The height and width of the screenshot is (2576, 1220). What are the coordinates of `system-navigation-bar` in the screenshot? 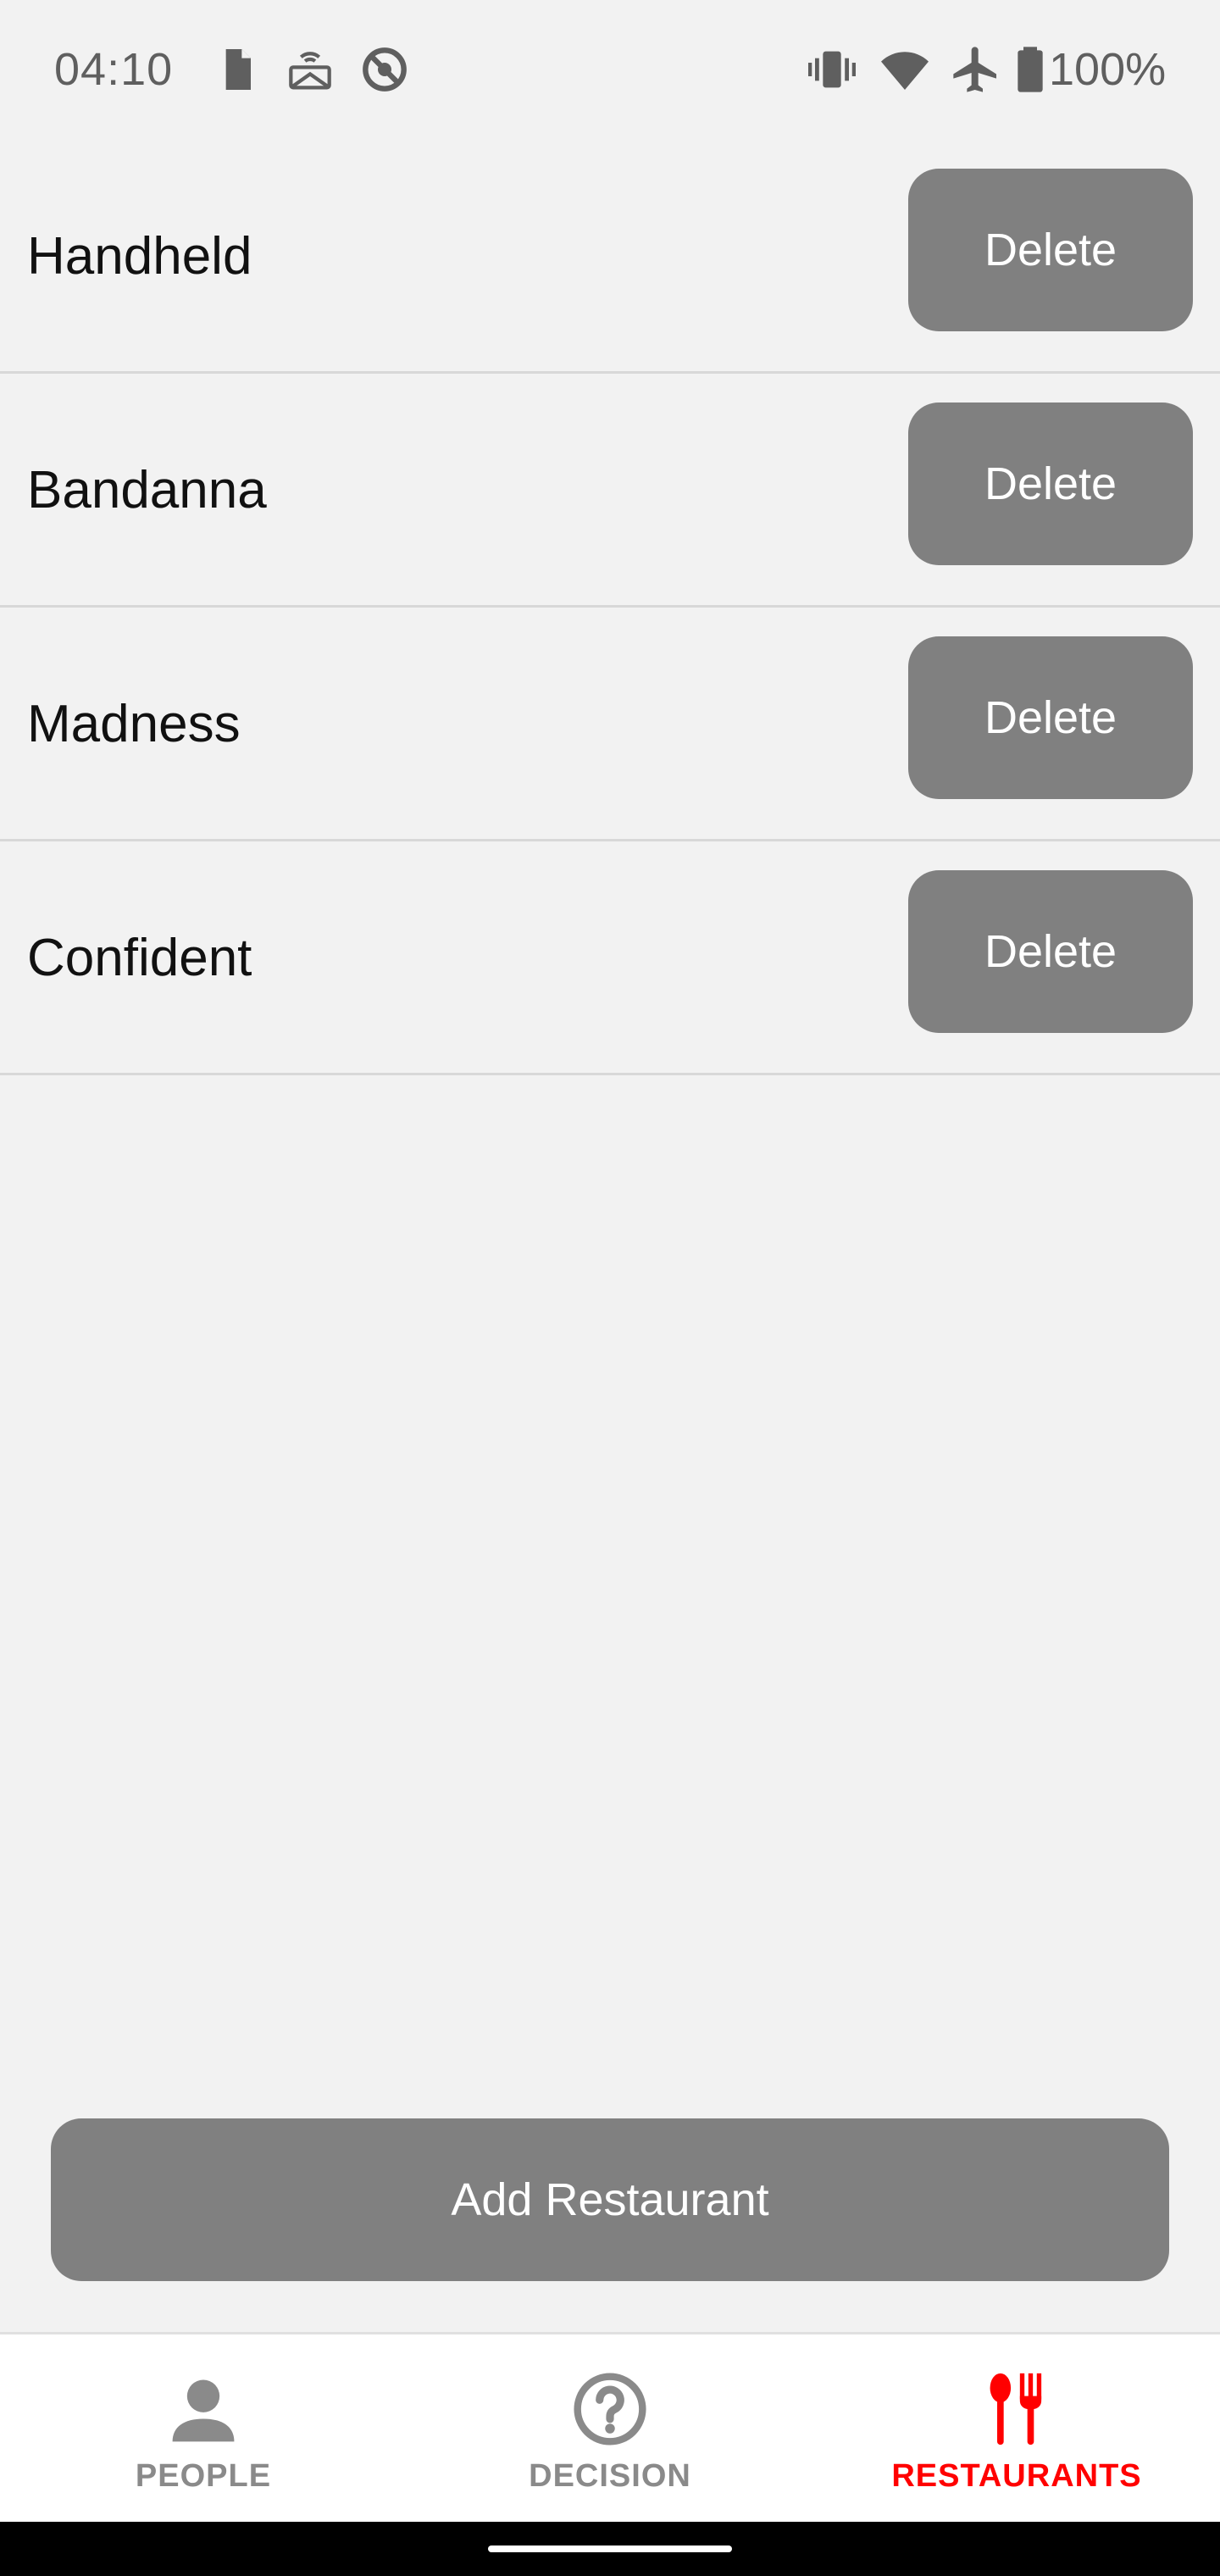 It's located at (610, 2549).